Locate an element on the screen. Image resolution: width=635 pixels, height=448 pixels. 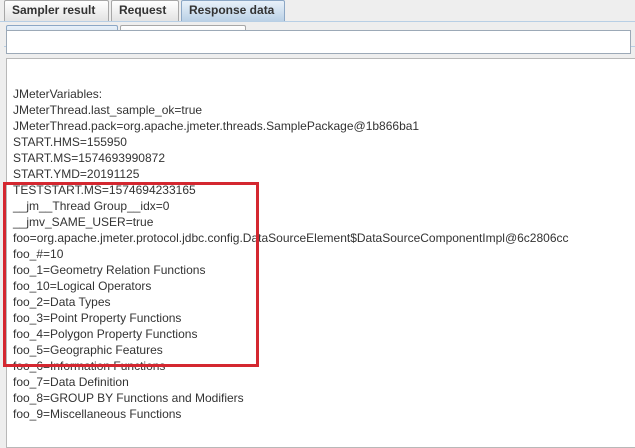
response-line: foo_9=Miscellaneous Functions is located at coordinates (97, 414).